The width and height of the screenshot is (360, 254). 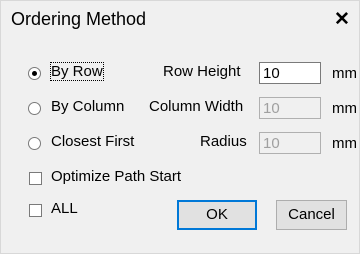 I want to click on ok-button: OK, so click(x=217, y=215).